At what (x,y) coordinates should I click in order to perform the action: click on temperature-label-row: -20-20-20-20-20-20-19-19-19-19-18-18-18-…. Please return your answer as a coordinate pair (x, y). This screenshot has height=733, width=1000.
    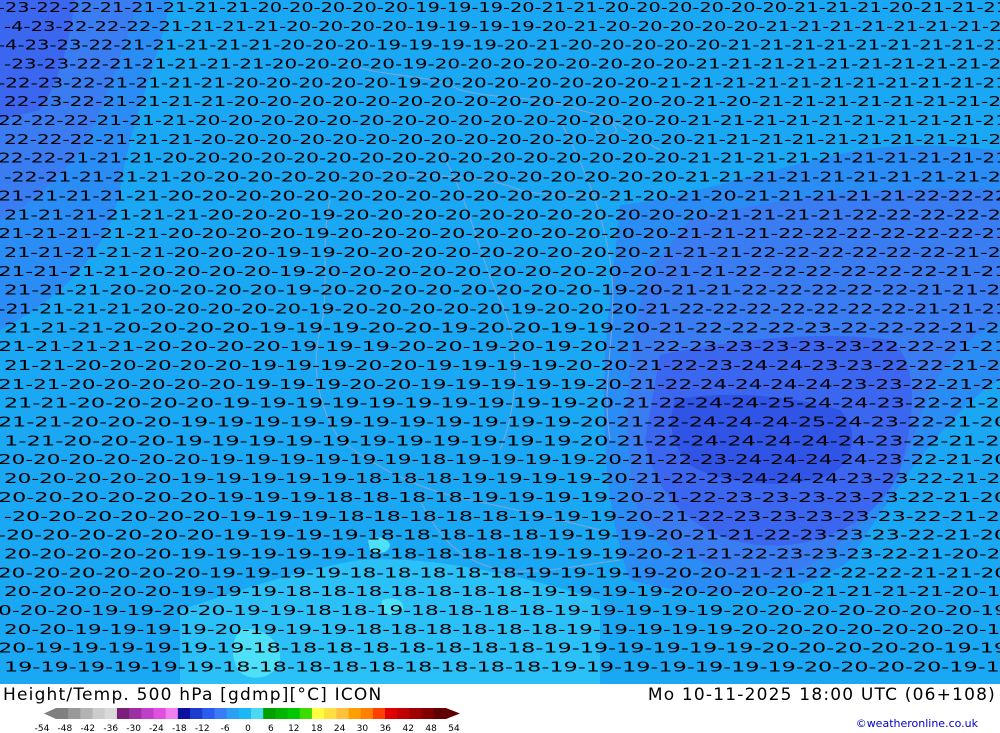
    Looking at the image, I should click on (500, 536).